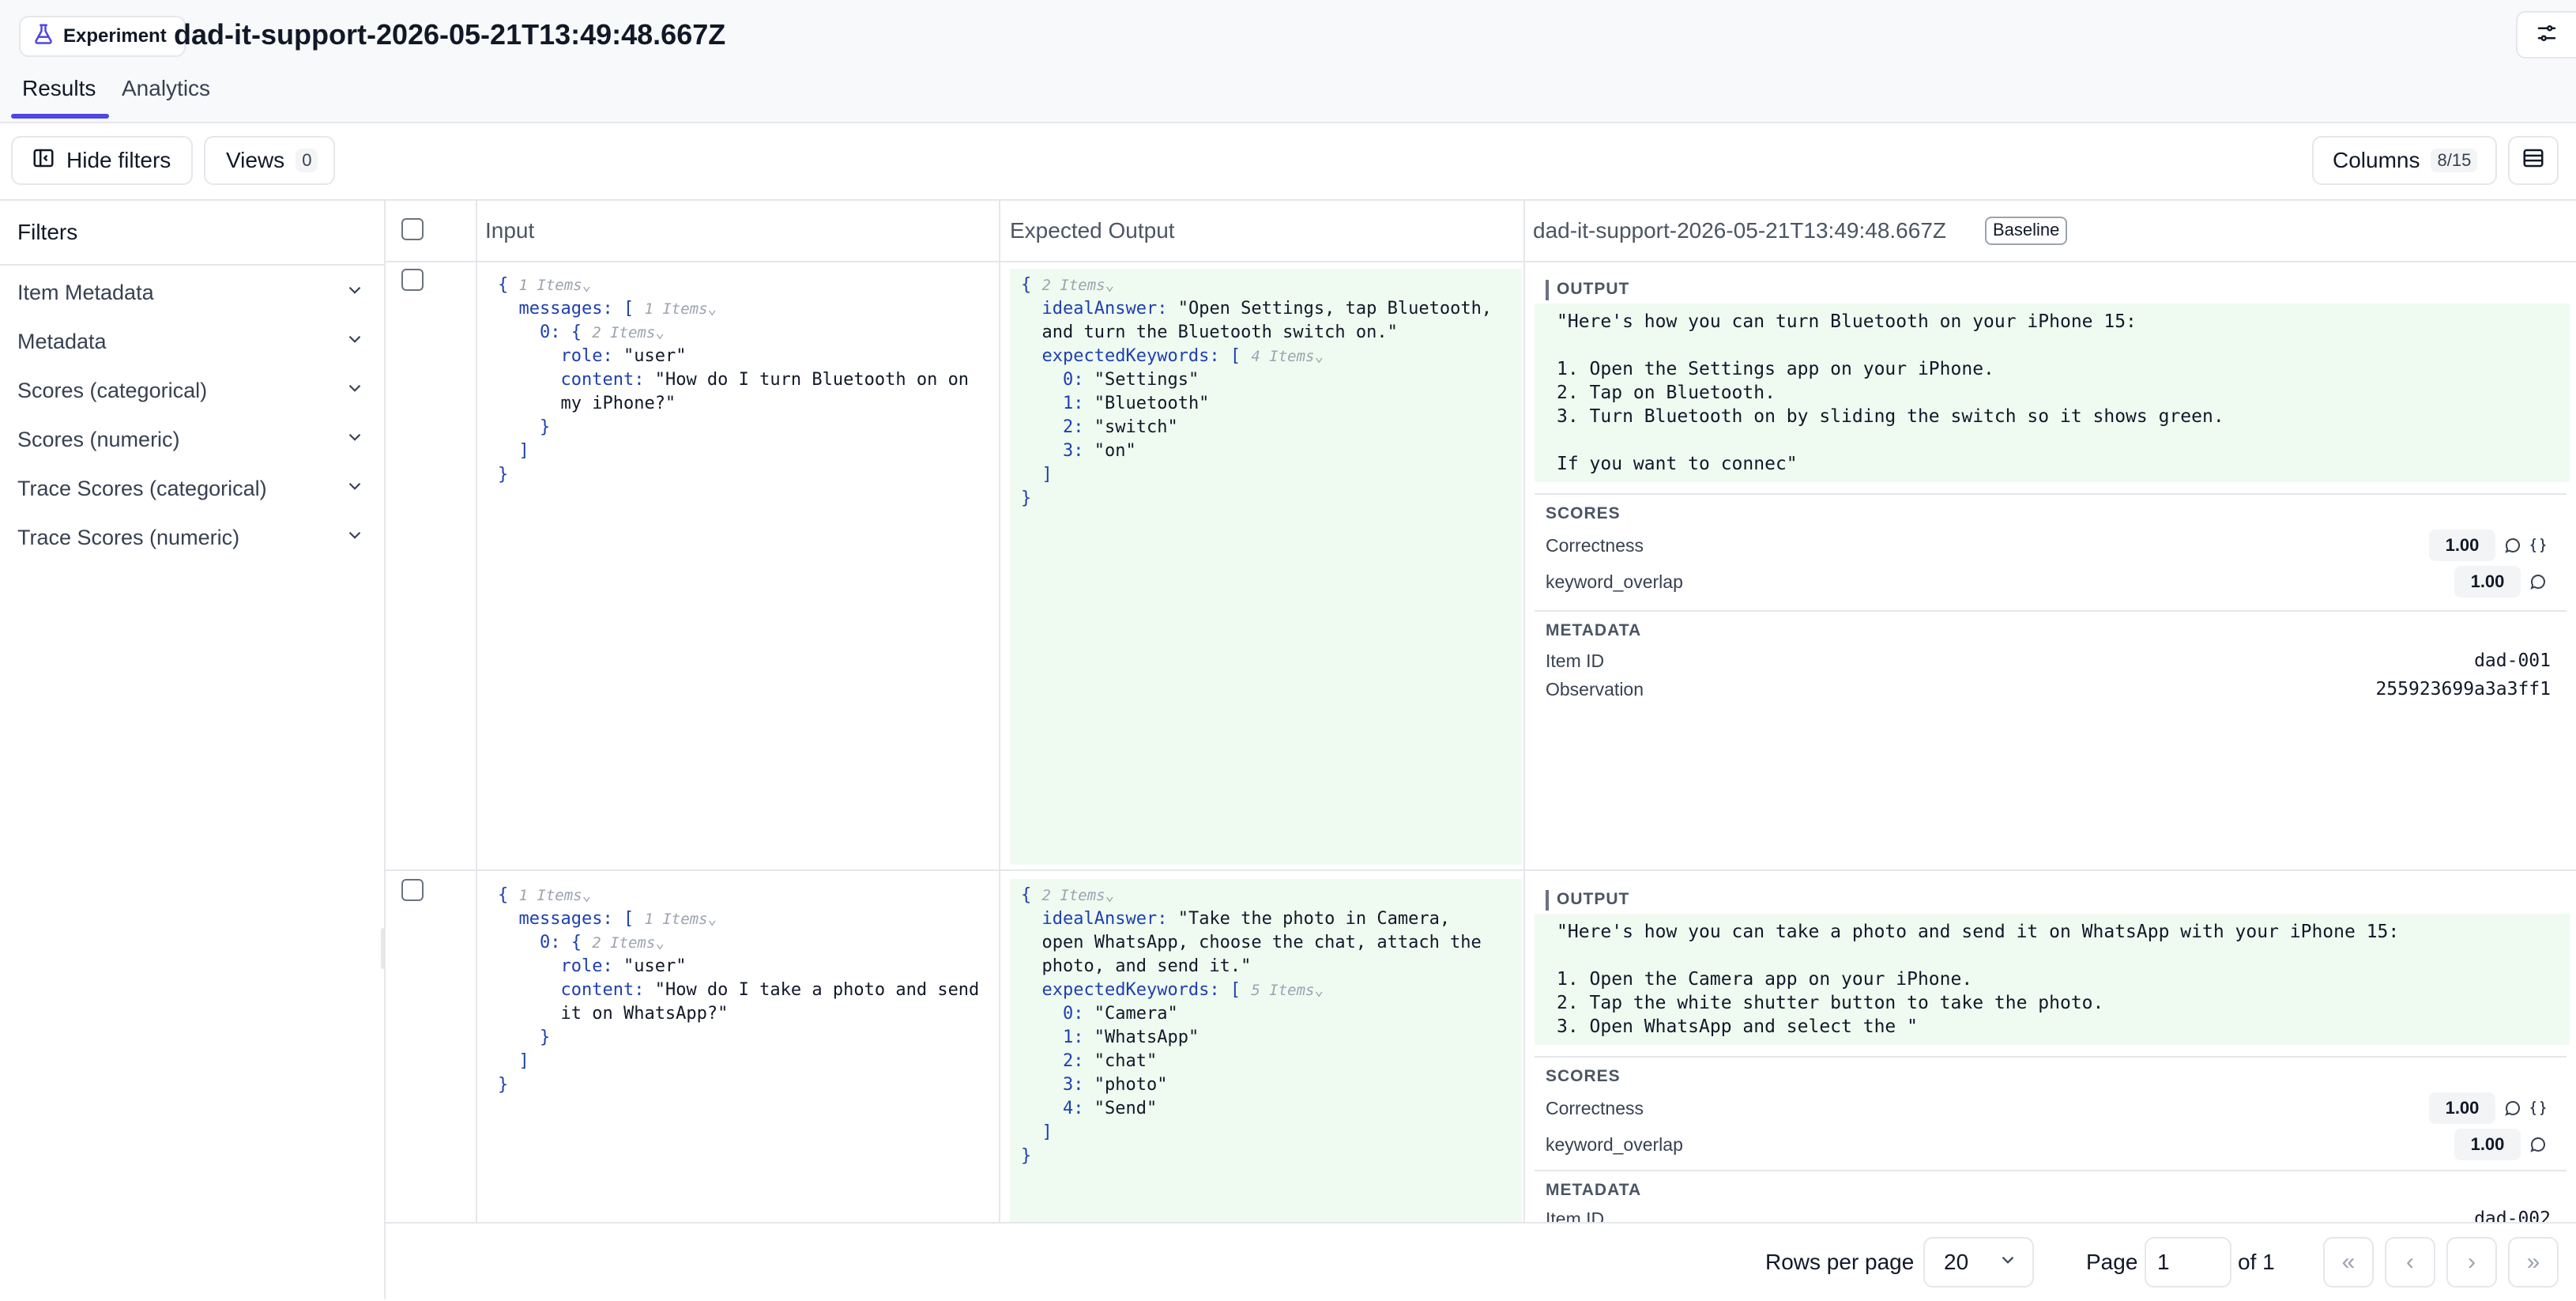 The width and height of the screenshot is (2576, 1301). I want to click on first-page-button: «, so click(2348, 1262).